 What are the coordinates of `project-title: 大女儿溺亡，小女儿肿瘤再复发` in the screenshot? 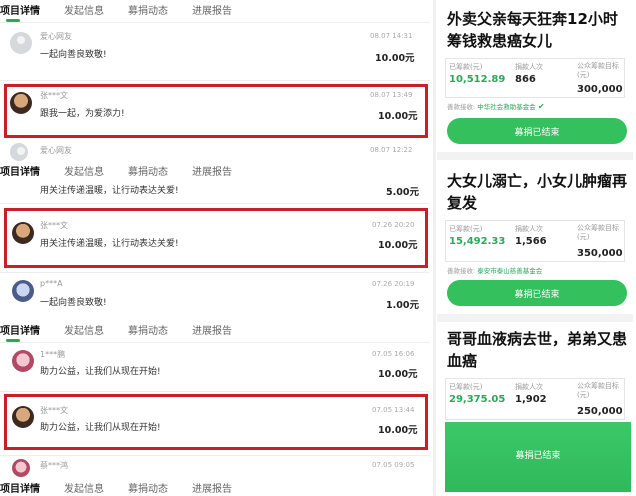 It's located at (537, 192).